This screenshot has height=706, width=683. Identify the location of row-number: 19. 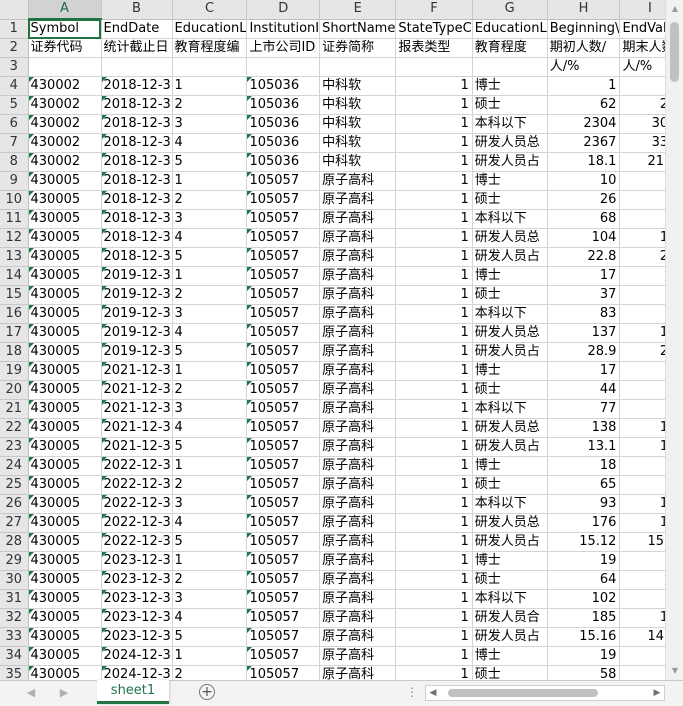
(14, 371).